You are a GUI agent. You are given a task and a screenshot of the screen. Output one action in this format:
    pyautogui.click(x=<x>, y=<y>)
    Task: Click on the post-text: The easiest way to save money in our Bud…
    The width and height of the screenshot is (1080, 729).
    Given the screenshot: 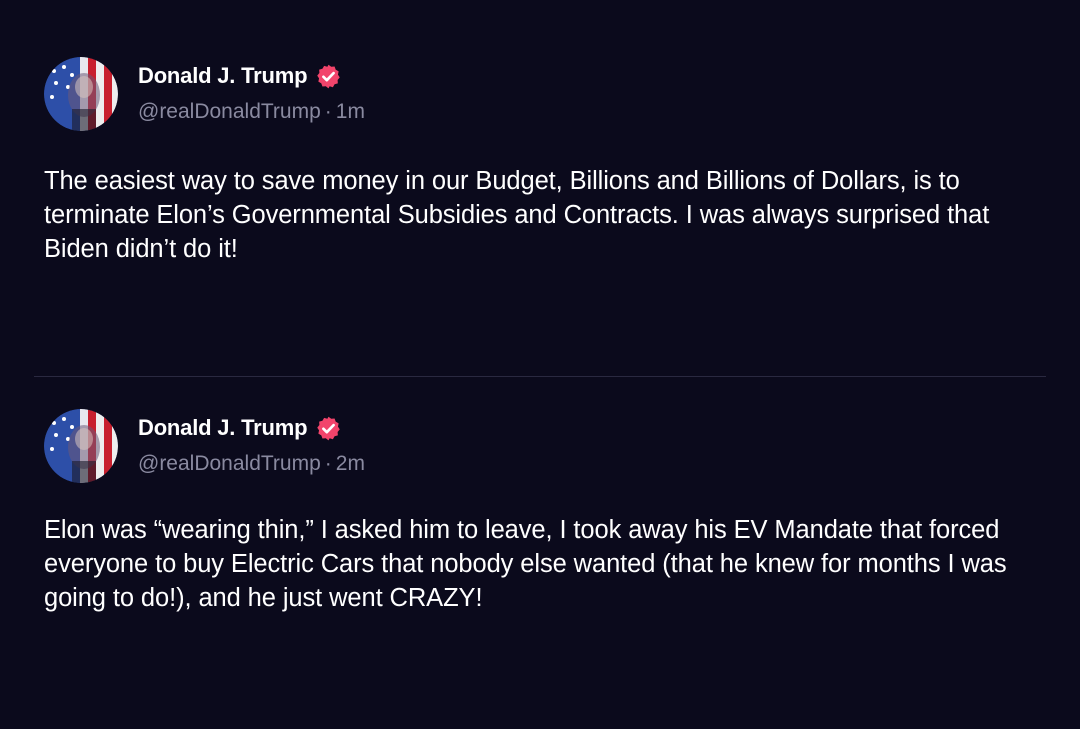 What is the action you would take?
    pyautogui.click(x=517, y=215)
    